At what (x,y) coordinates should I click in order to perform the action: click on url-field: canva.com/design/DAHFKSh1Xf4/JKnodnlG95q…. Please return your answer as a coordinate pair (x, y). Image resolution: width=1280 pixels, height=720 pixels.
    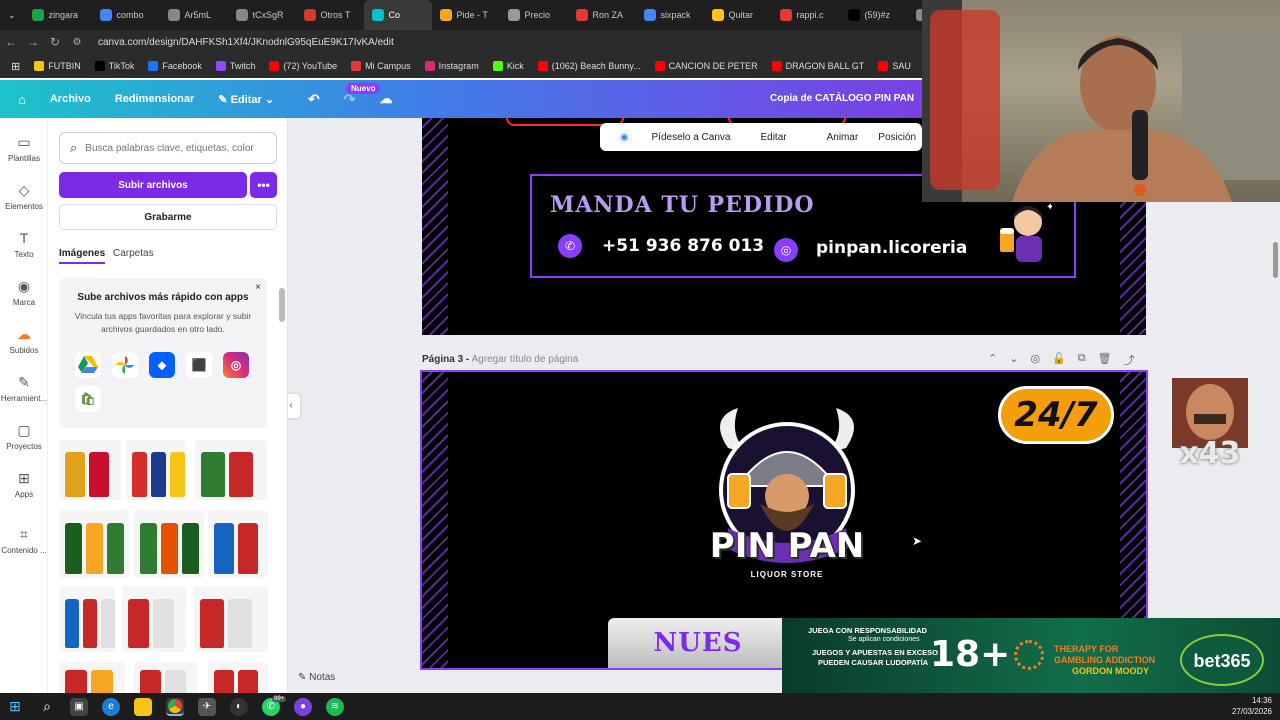
    Looking at the image, I should click on (246, 42).